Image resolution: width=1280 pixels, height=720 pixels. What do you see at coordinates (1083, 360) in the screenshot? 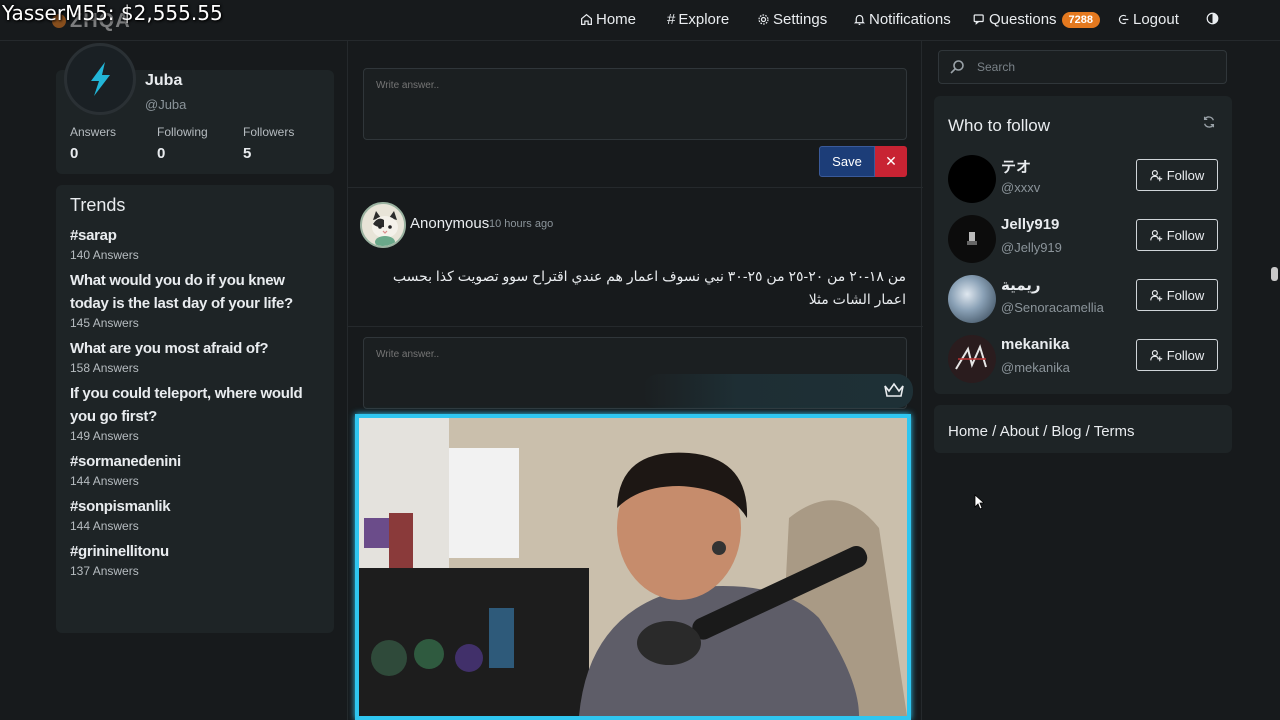
I see `follow-suggestion: mekanika @mekanika Follow` at bounding box center [1083, 360].